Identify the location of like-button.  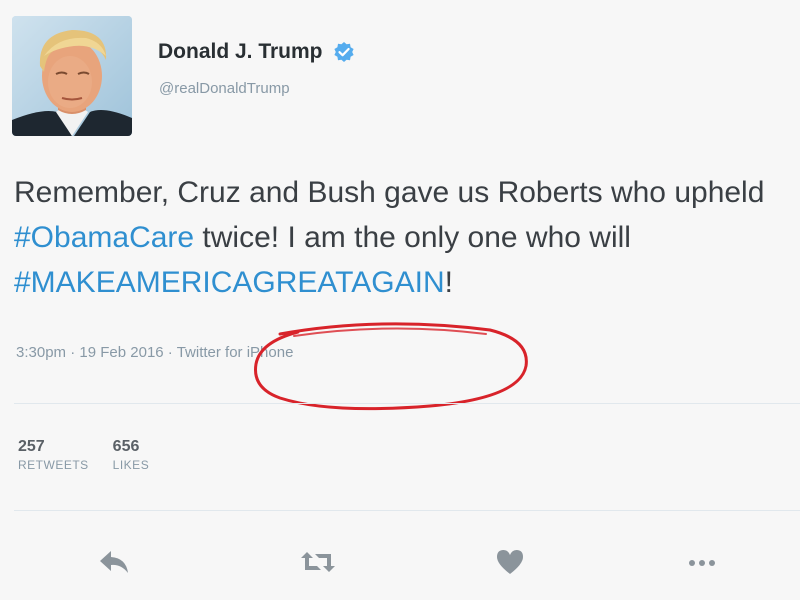
(510, 562).